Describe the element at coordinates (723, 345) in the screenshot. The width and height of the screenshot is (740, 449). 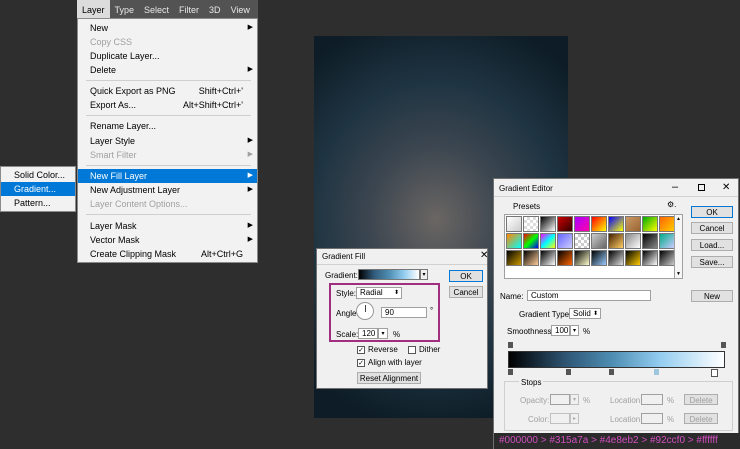
I see `opacity-stop-right` at that location.